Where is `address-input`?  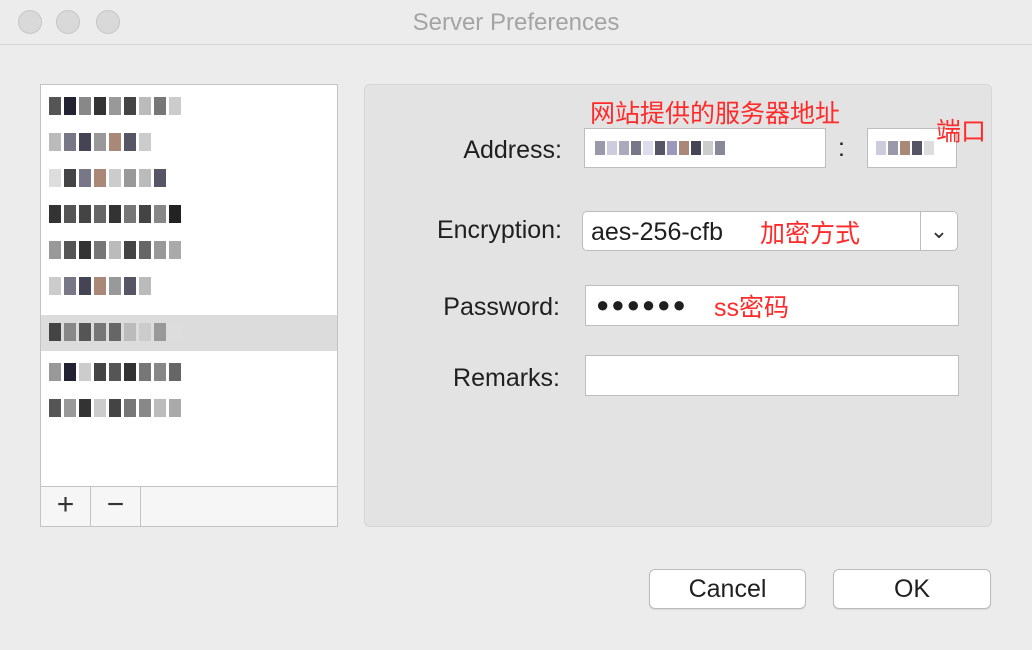
address-input is located at coordinates (705, 148).